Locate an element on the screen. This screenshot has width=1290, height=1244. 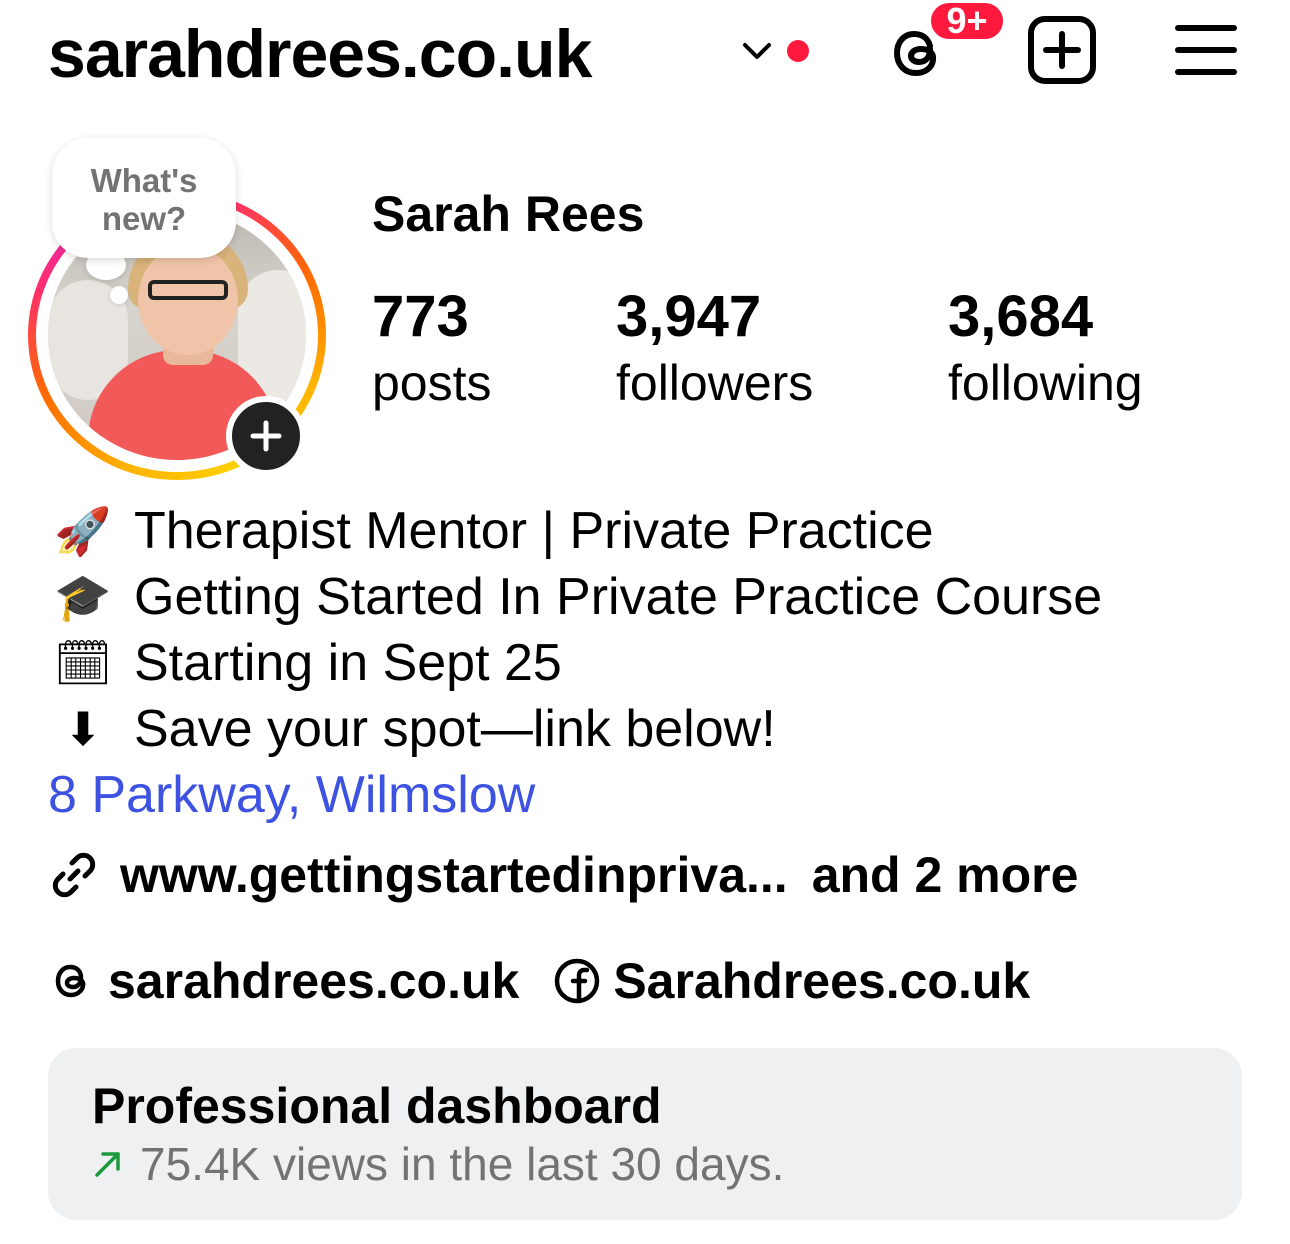
link-icon is located at coordinates (74, 875).